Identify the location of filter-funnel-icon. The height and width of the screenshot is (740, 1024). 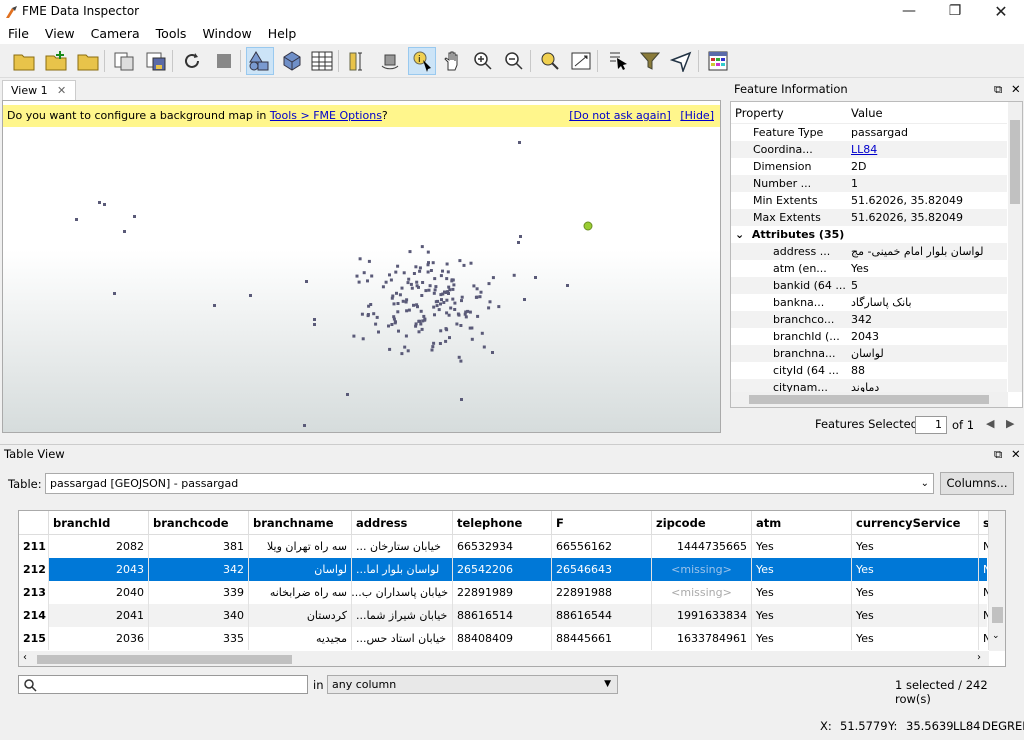
(650, 61).